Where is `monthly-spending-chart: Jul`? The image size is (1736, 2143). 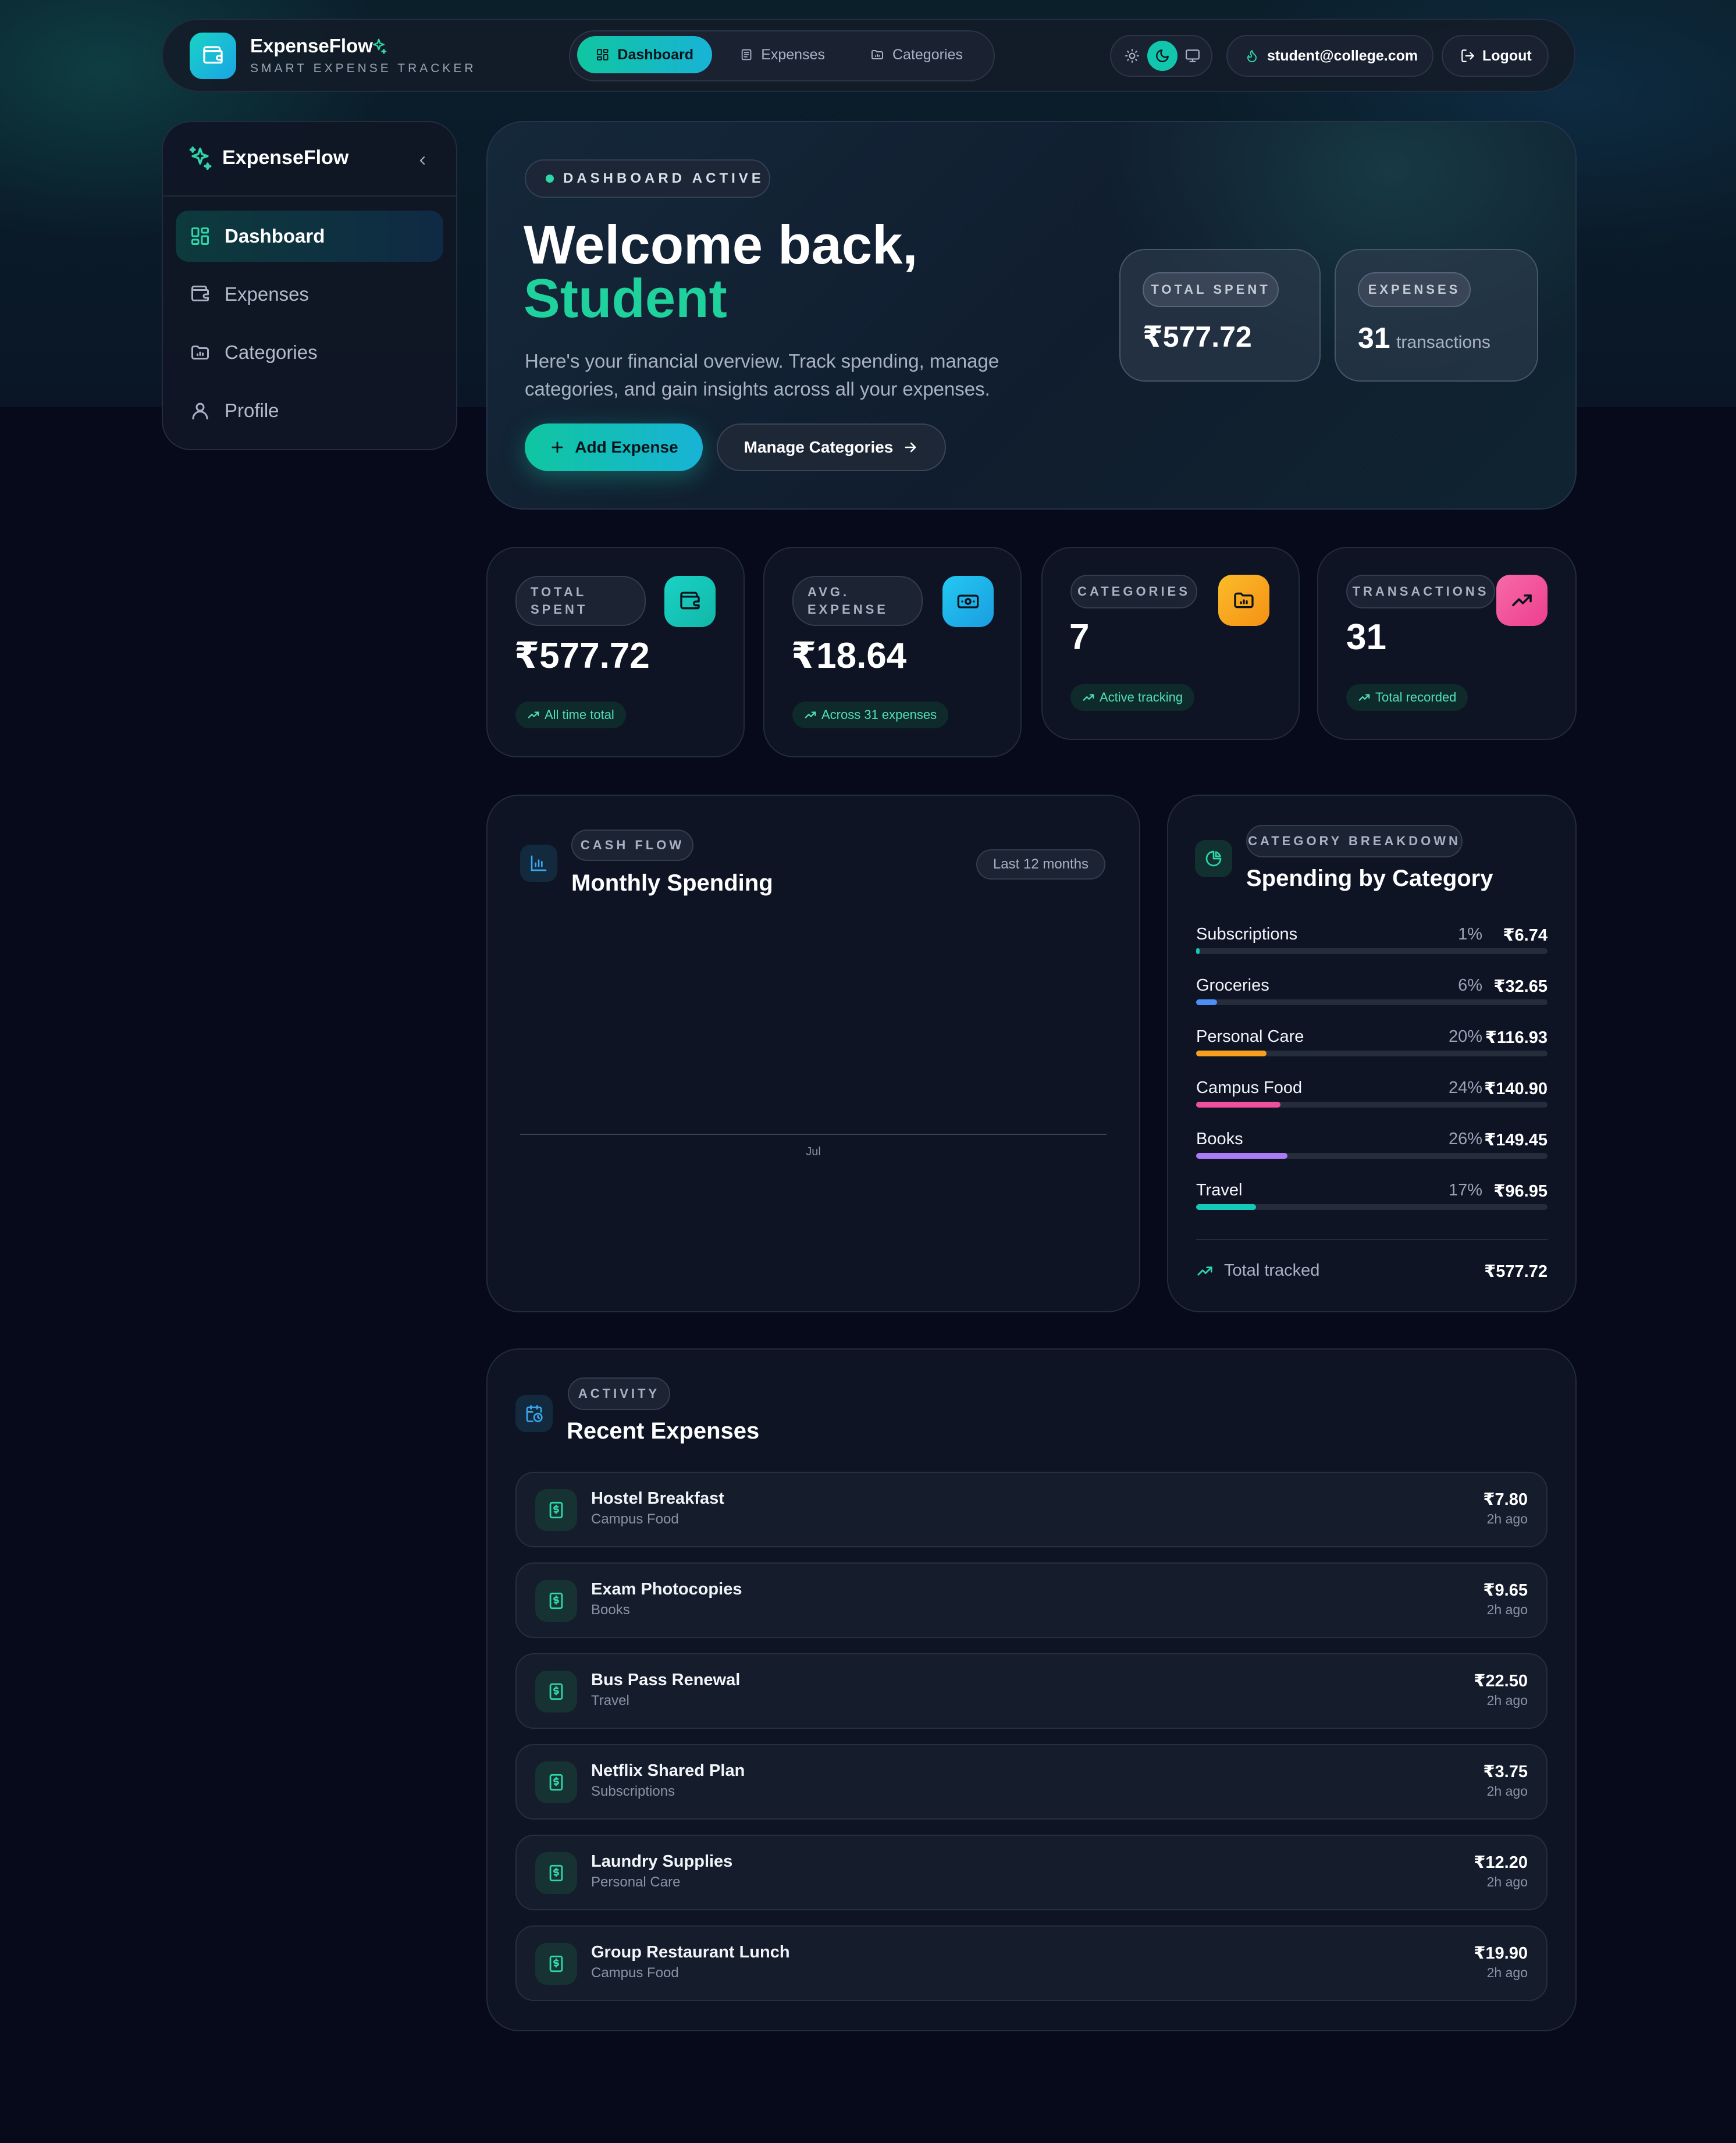
monthly-spending-chart: Jul is located at coordinates (814, 1146).